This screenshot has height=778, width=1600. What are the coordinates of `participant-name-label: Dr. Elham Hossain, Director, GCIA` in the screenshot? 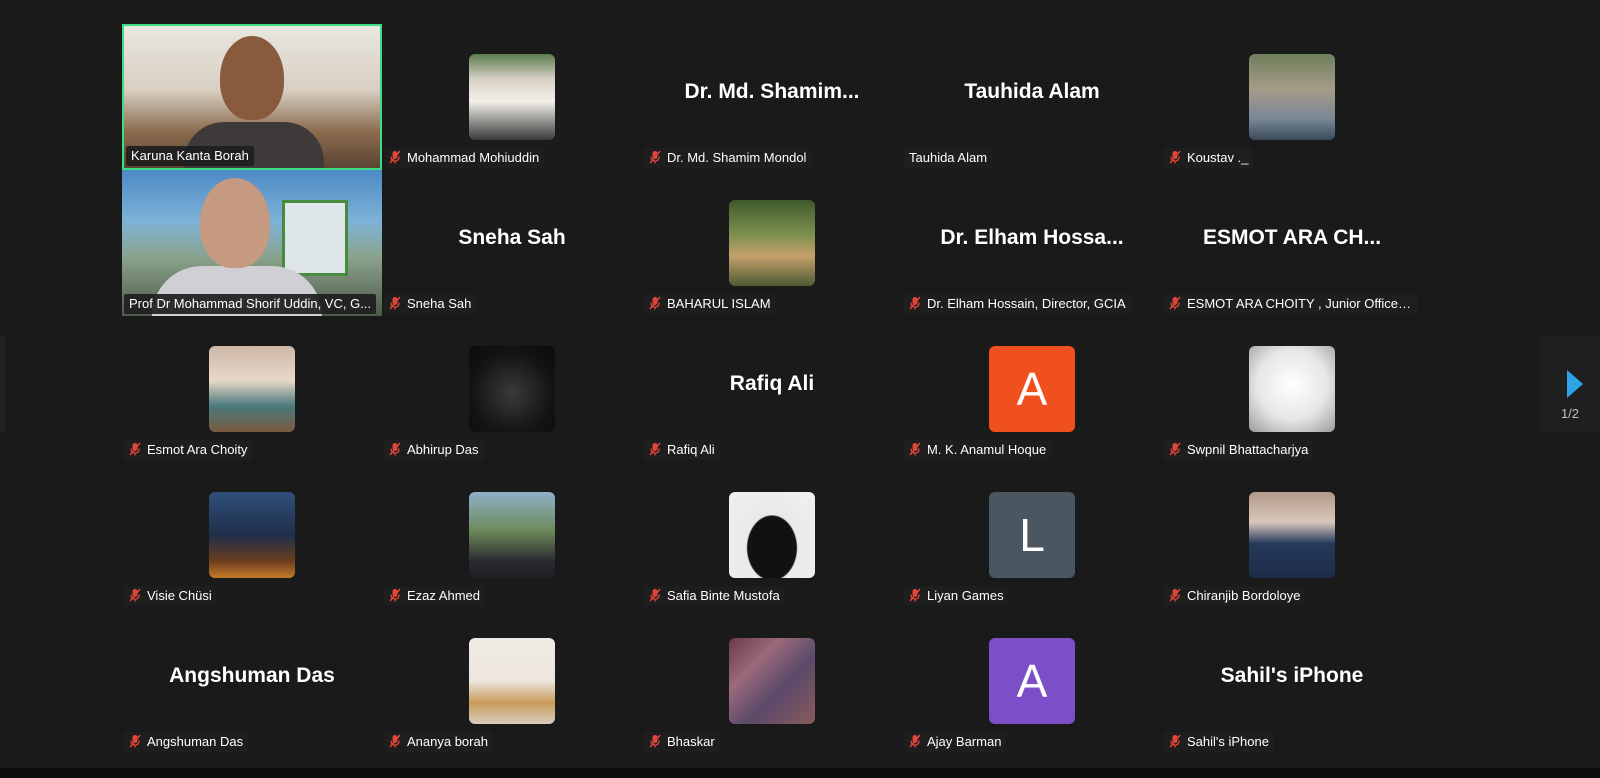 It's located at (1017, 304).